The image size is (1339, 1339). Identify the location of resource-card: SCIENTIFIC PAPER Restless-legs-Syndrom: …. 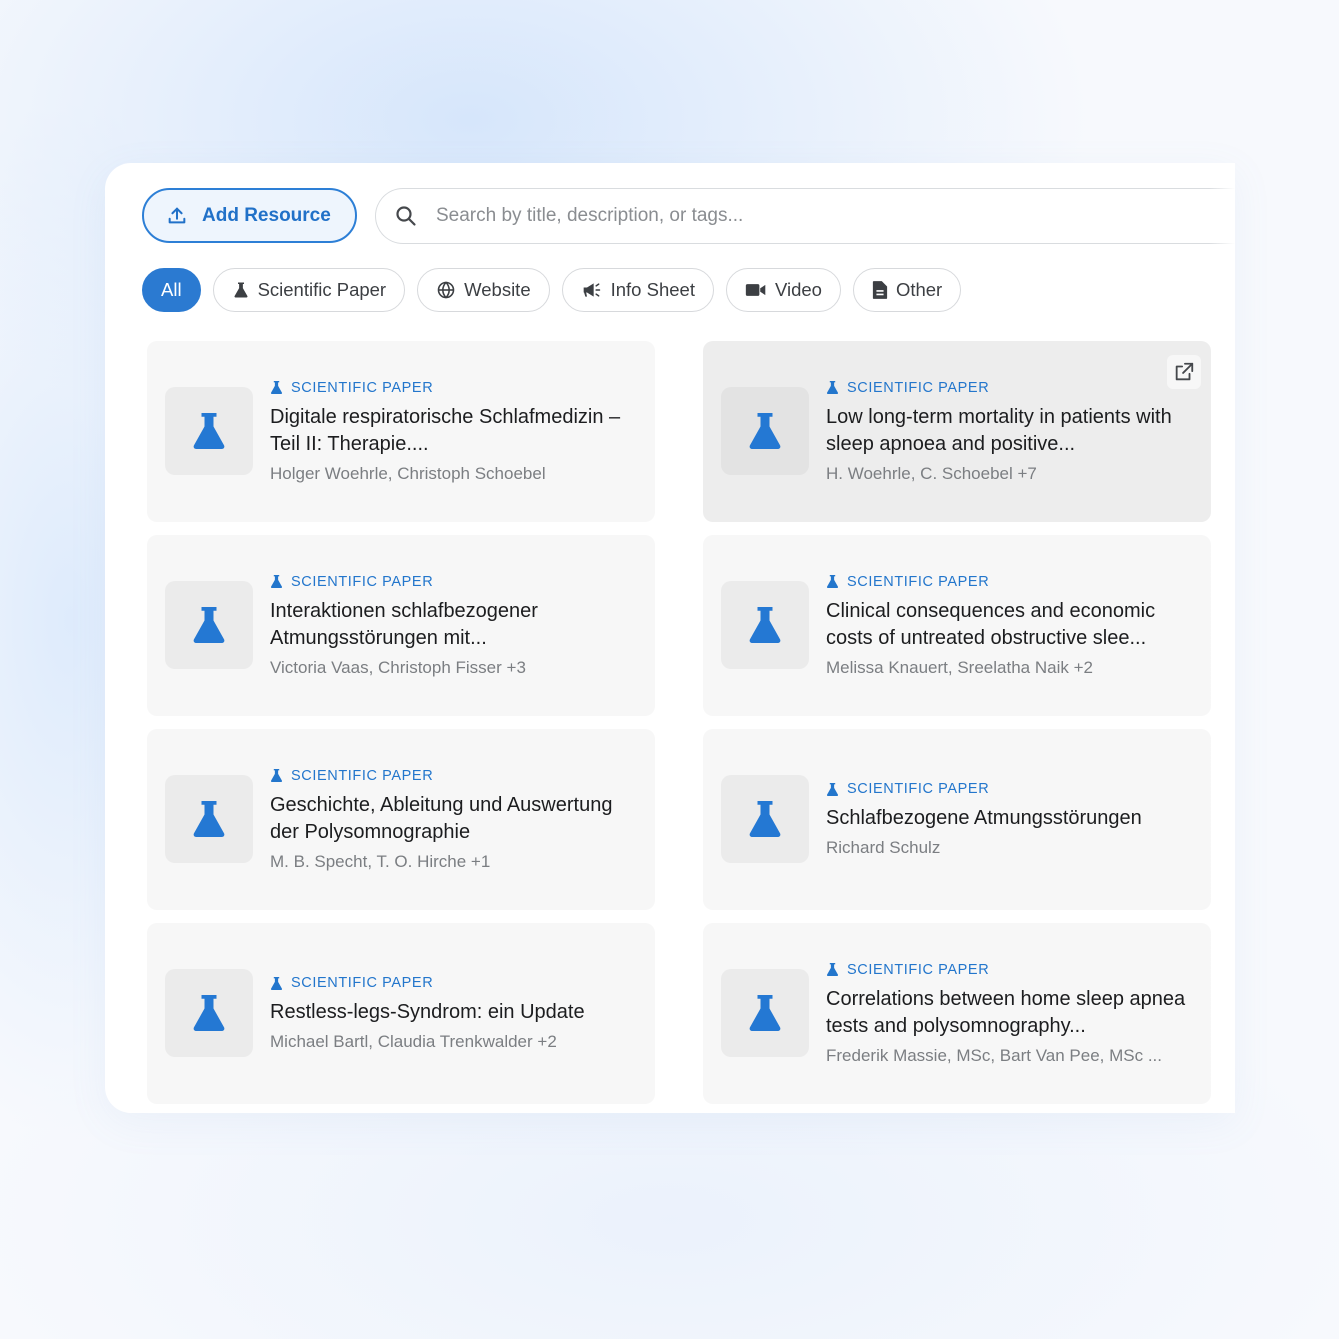
(401, 1013).